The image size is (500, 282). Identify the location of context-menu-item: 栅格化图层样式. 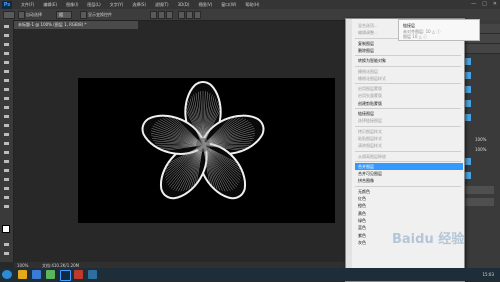
(408, 78).